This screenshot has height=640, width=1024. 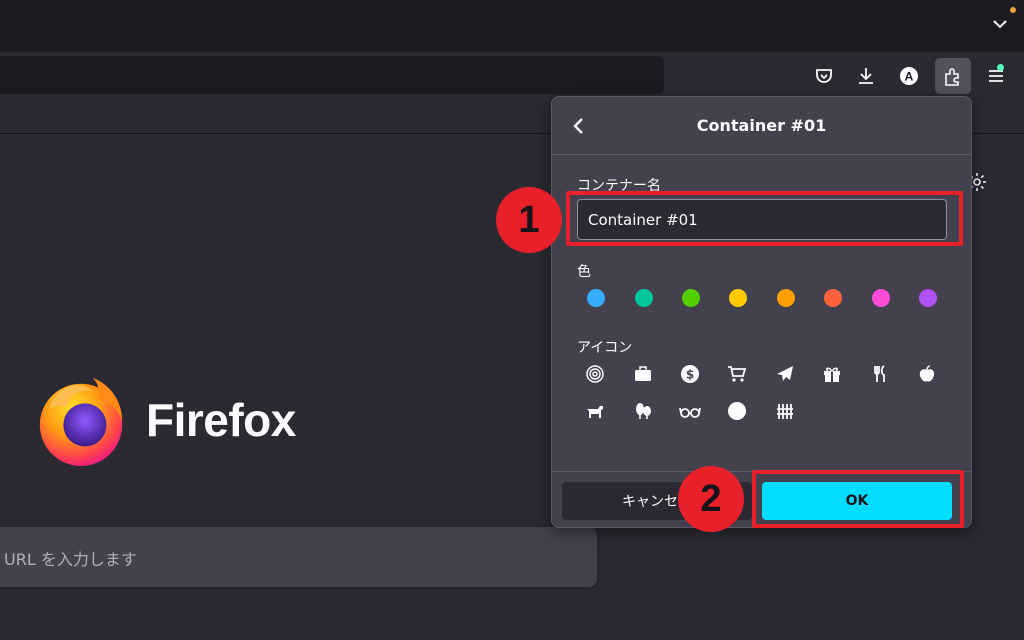 What do you see at coordinates (1000, 24) in the screenshot?
I see `list-all-tabs-chevron-icon` at bounding box center [1000, 24].